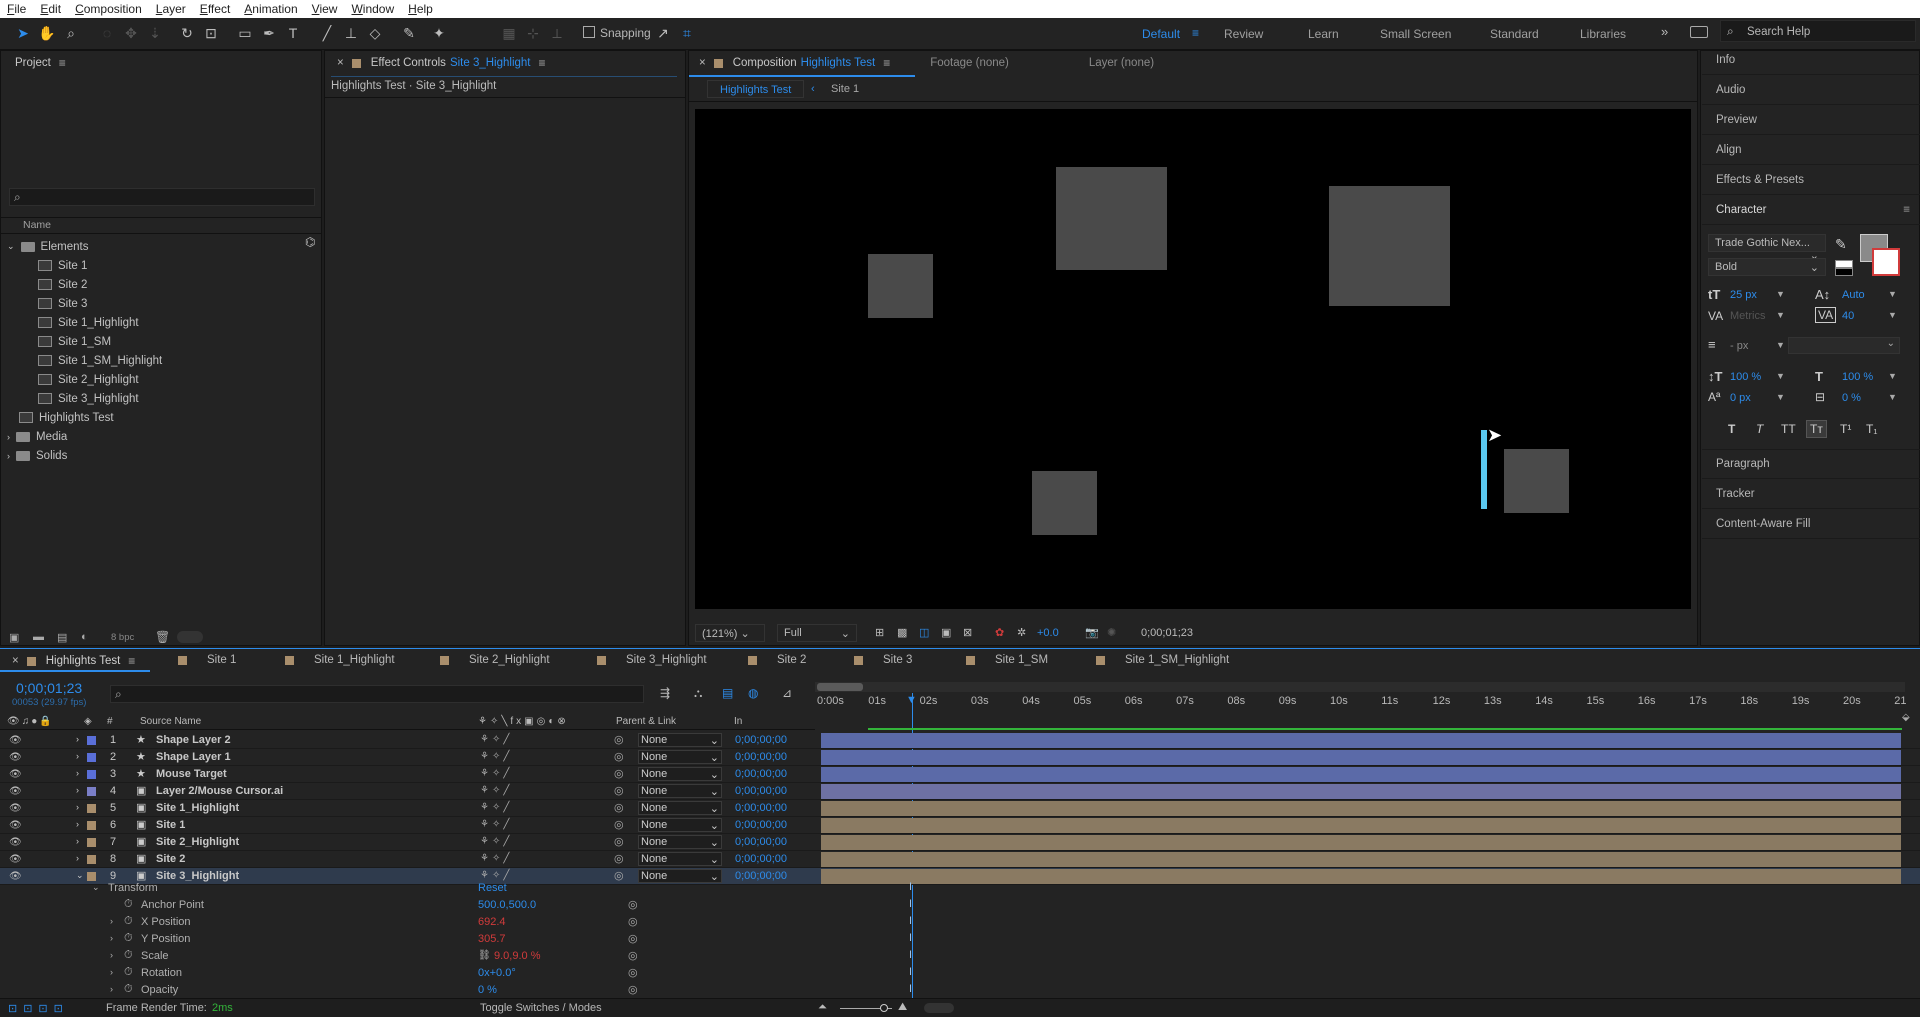 This screenshot has height=1017, width=1920. I want to click on layer-name: Site 1, so click(170, 825).